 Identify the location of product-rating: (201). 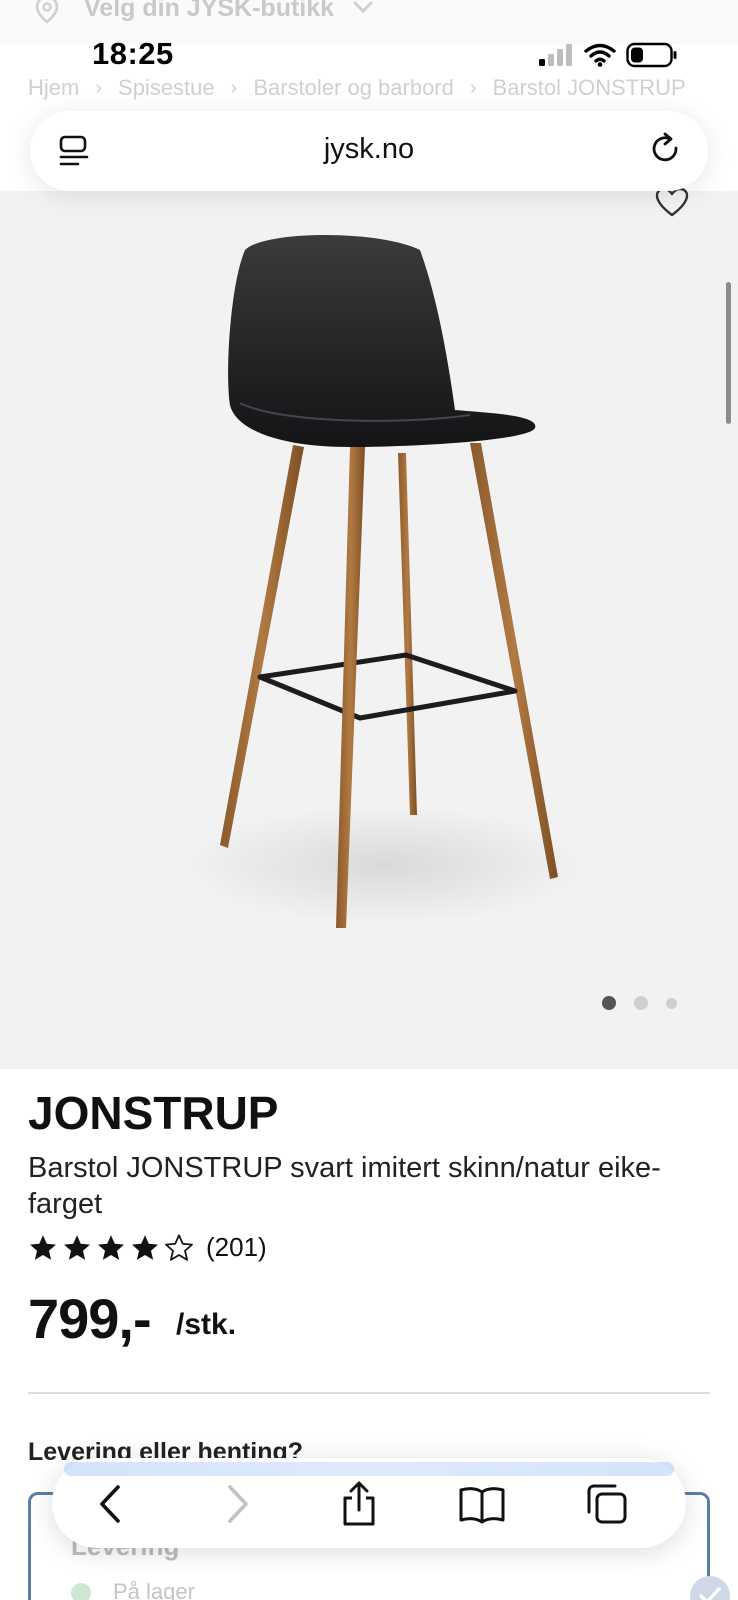
(147, 1247).